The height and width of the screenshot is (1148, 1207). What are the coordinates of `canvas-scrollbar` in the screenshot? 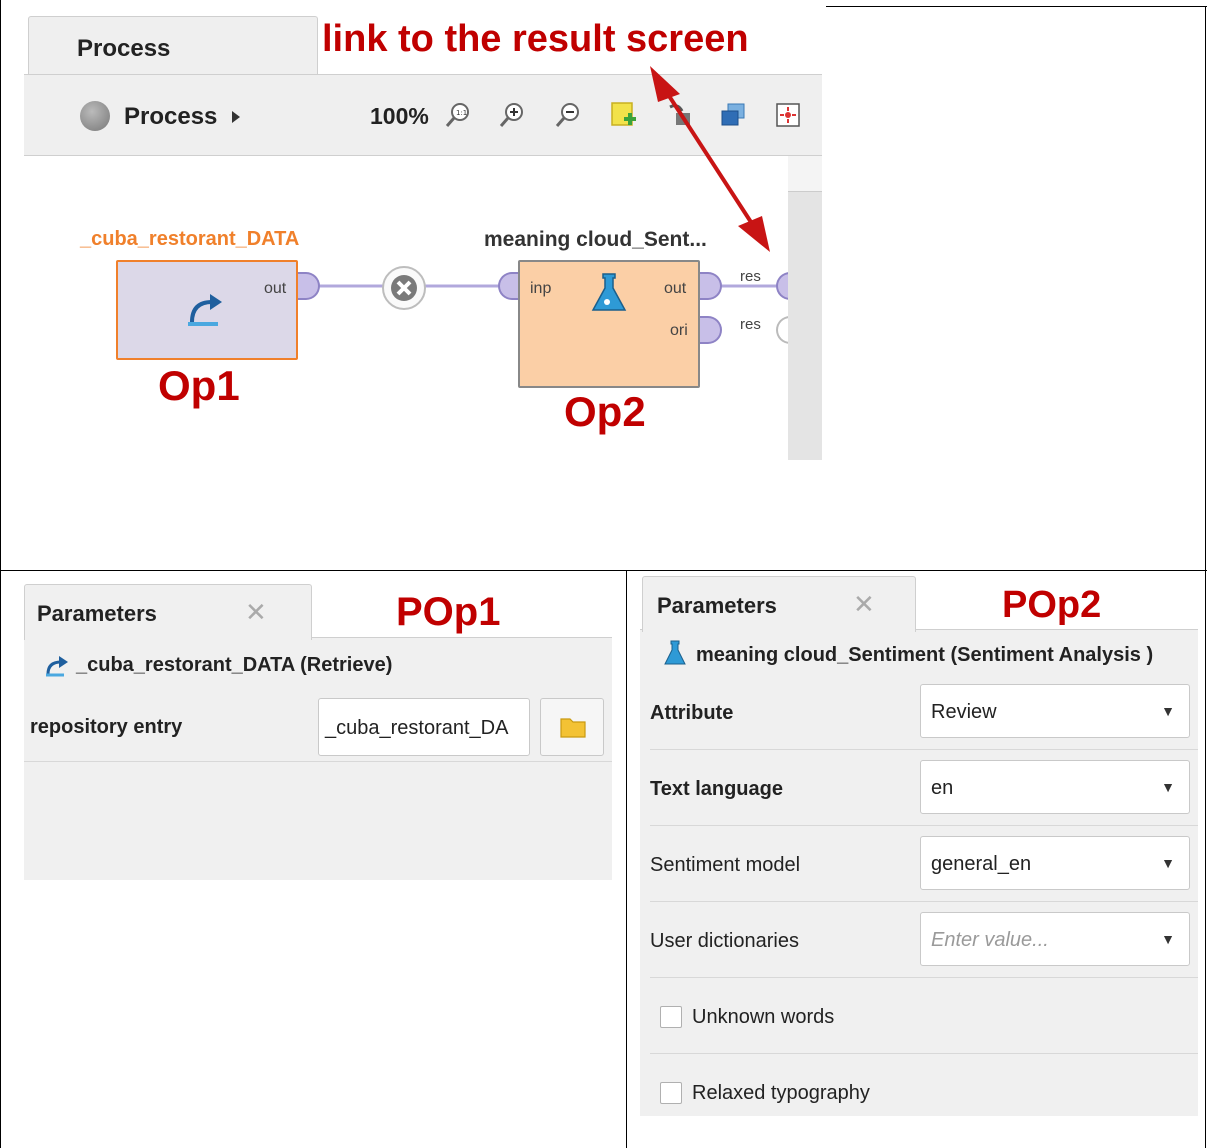 It's located at (805, 308).